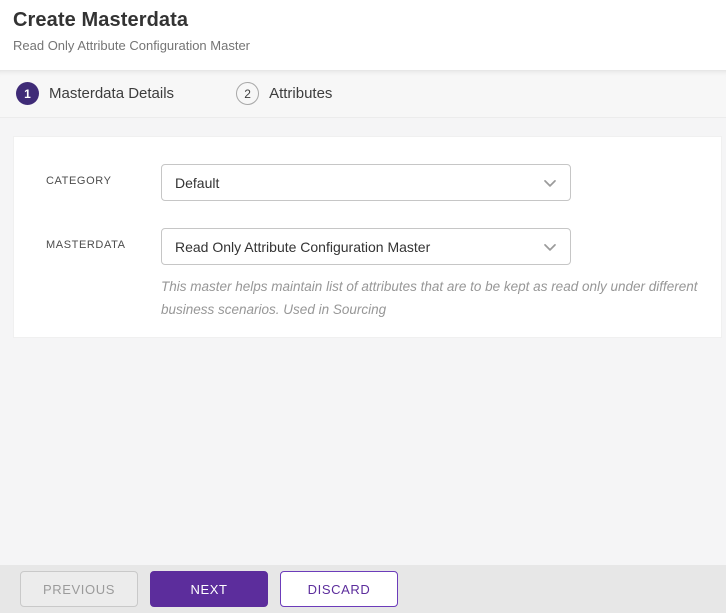 This screenshot has height=613, width=726. I want to click on next-button: NEXT, so click(209, 589).